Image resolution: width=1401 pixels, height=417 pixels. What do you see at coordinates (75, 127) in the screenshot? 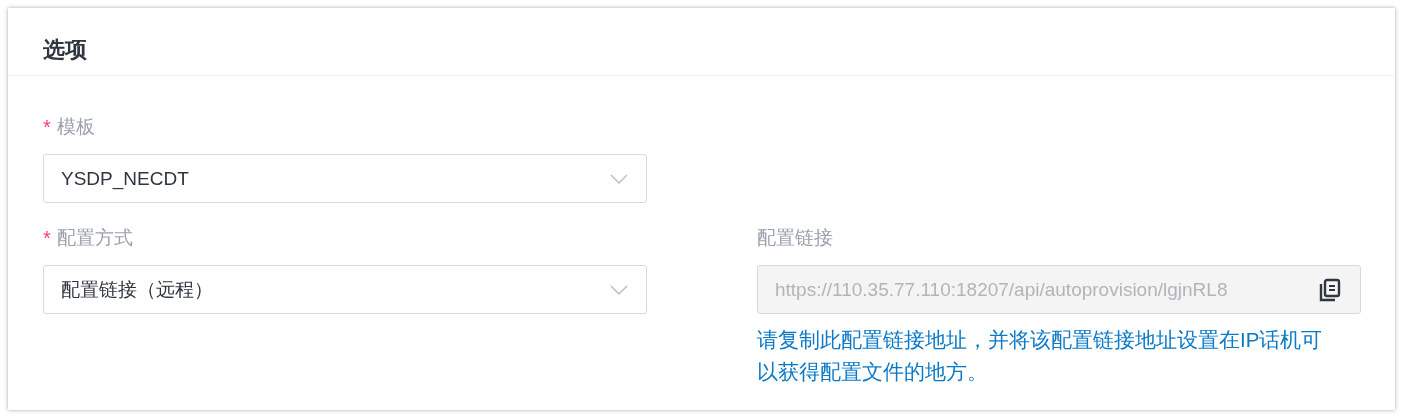
I see `field-label: 模板` at bounding box center [75, 127].